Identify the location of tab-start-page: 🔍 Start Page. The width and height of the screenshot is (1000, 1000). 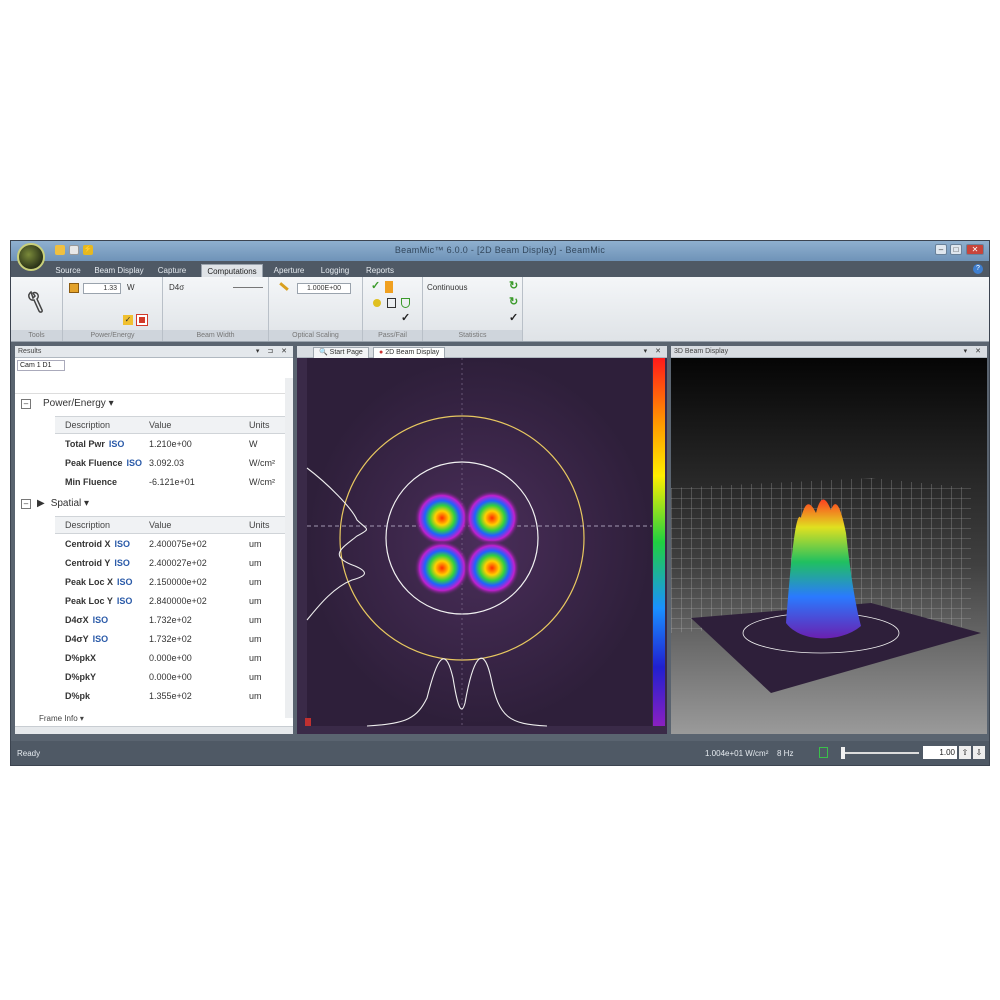
(341, 352).